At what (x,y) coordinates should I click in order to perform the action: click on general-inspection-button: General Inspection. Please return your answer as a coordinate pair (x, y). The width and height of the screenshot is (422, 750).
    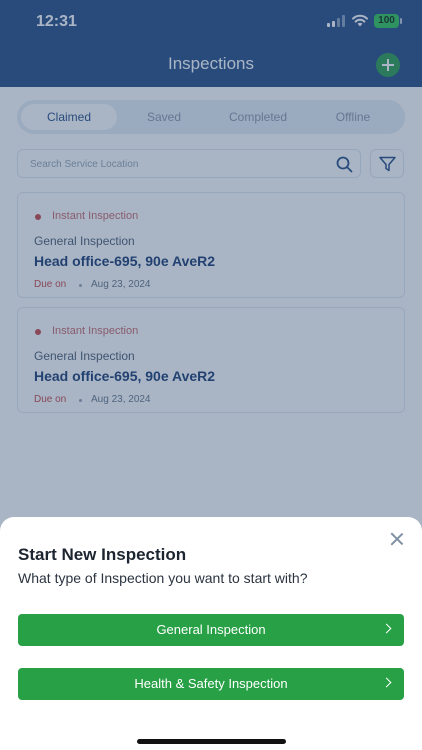
    Looking at the image, I should click on (211, 630).